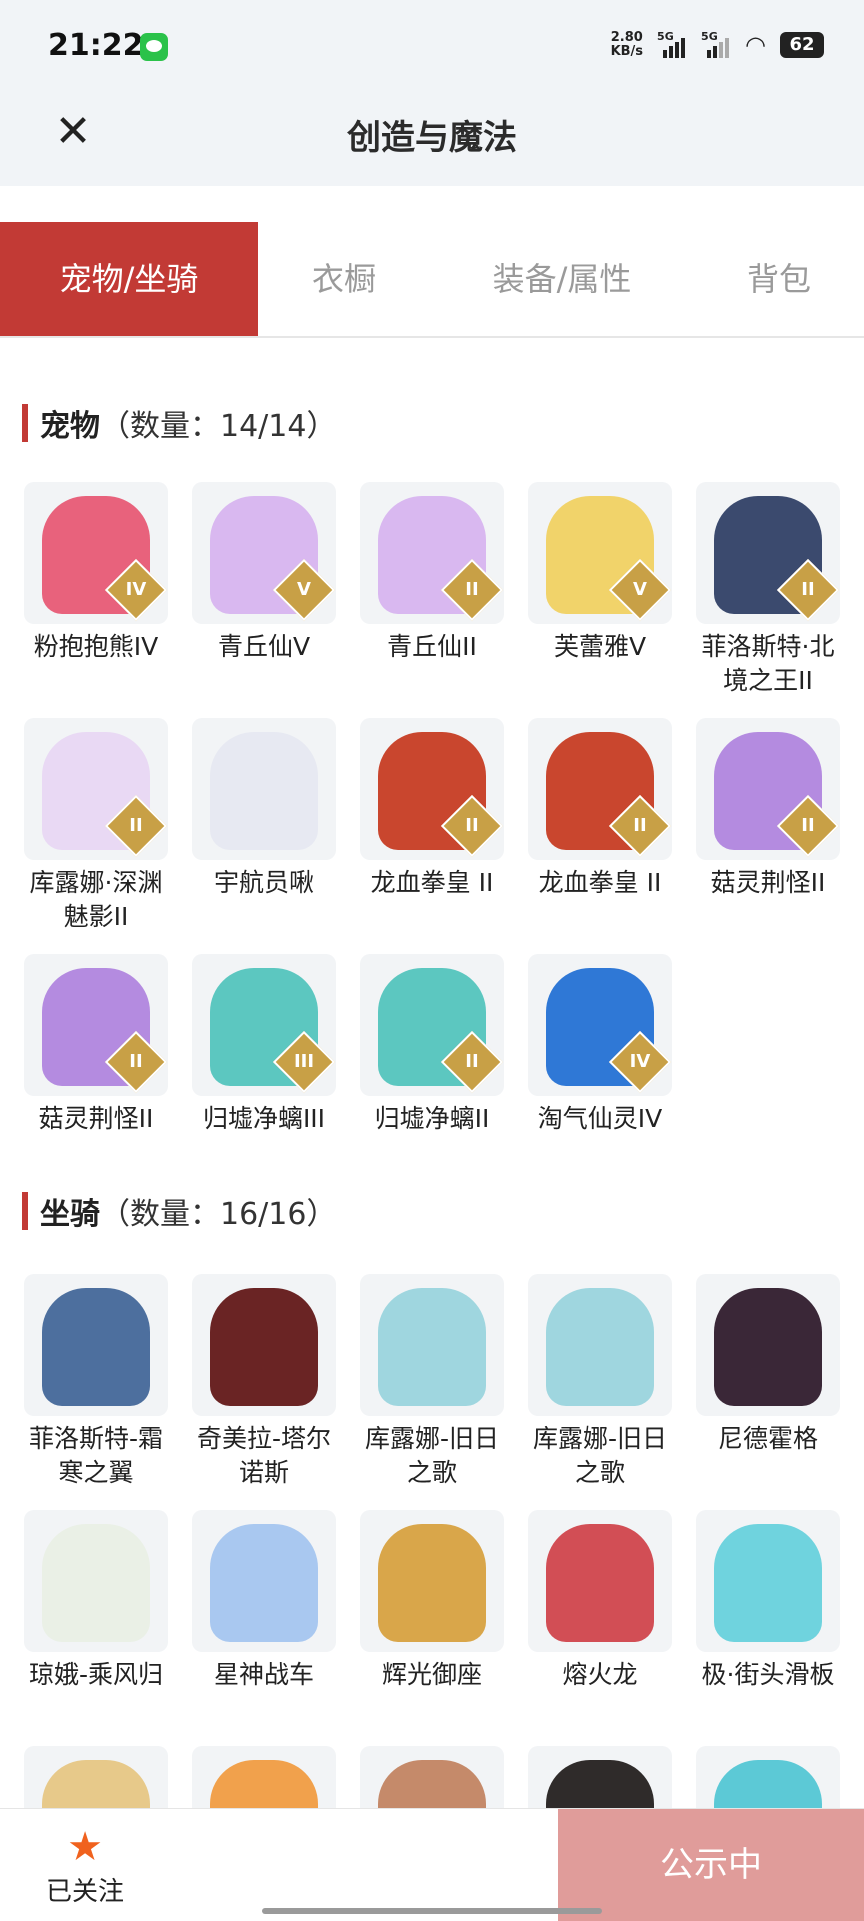 This screenshot has height=1921, width=864. I want to click on battery-icon: 62, so click(802, 45).